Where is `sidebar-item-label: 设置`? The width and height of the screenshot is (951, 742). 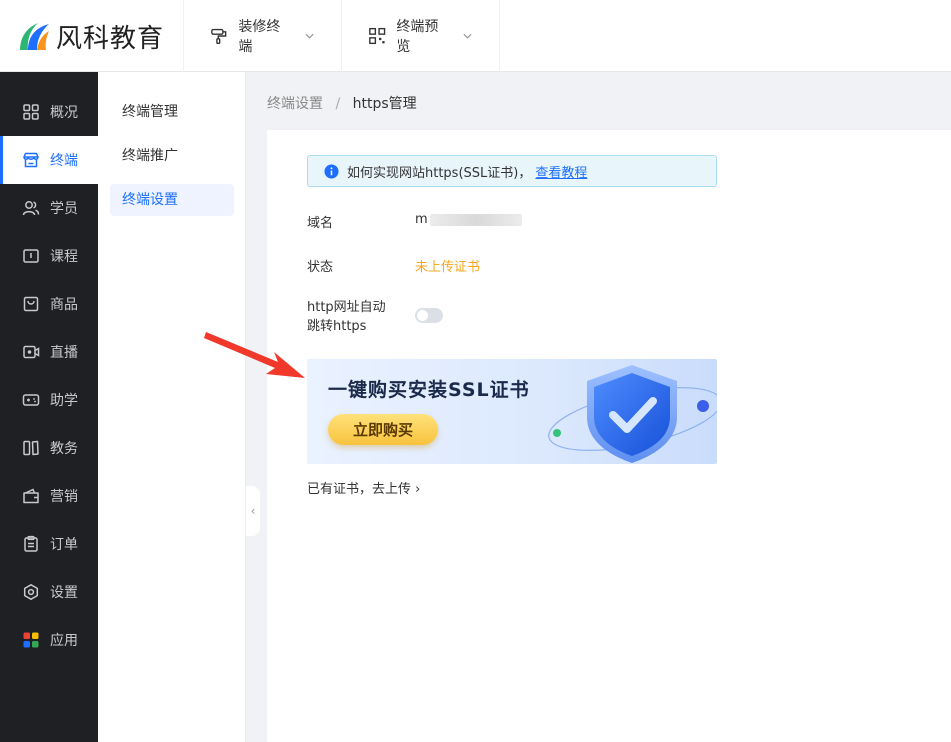 sidebar-item-label: 设置 is located at coordinates (64, 593).